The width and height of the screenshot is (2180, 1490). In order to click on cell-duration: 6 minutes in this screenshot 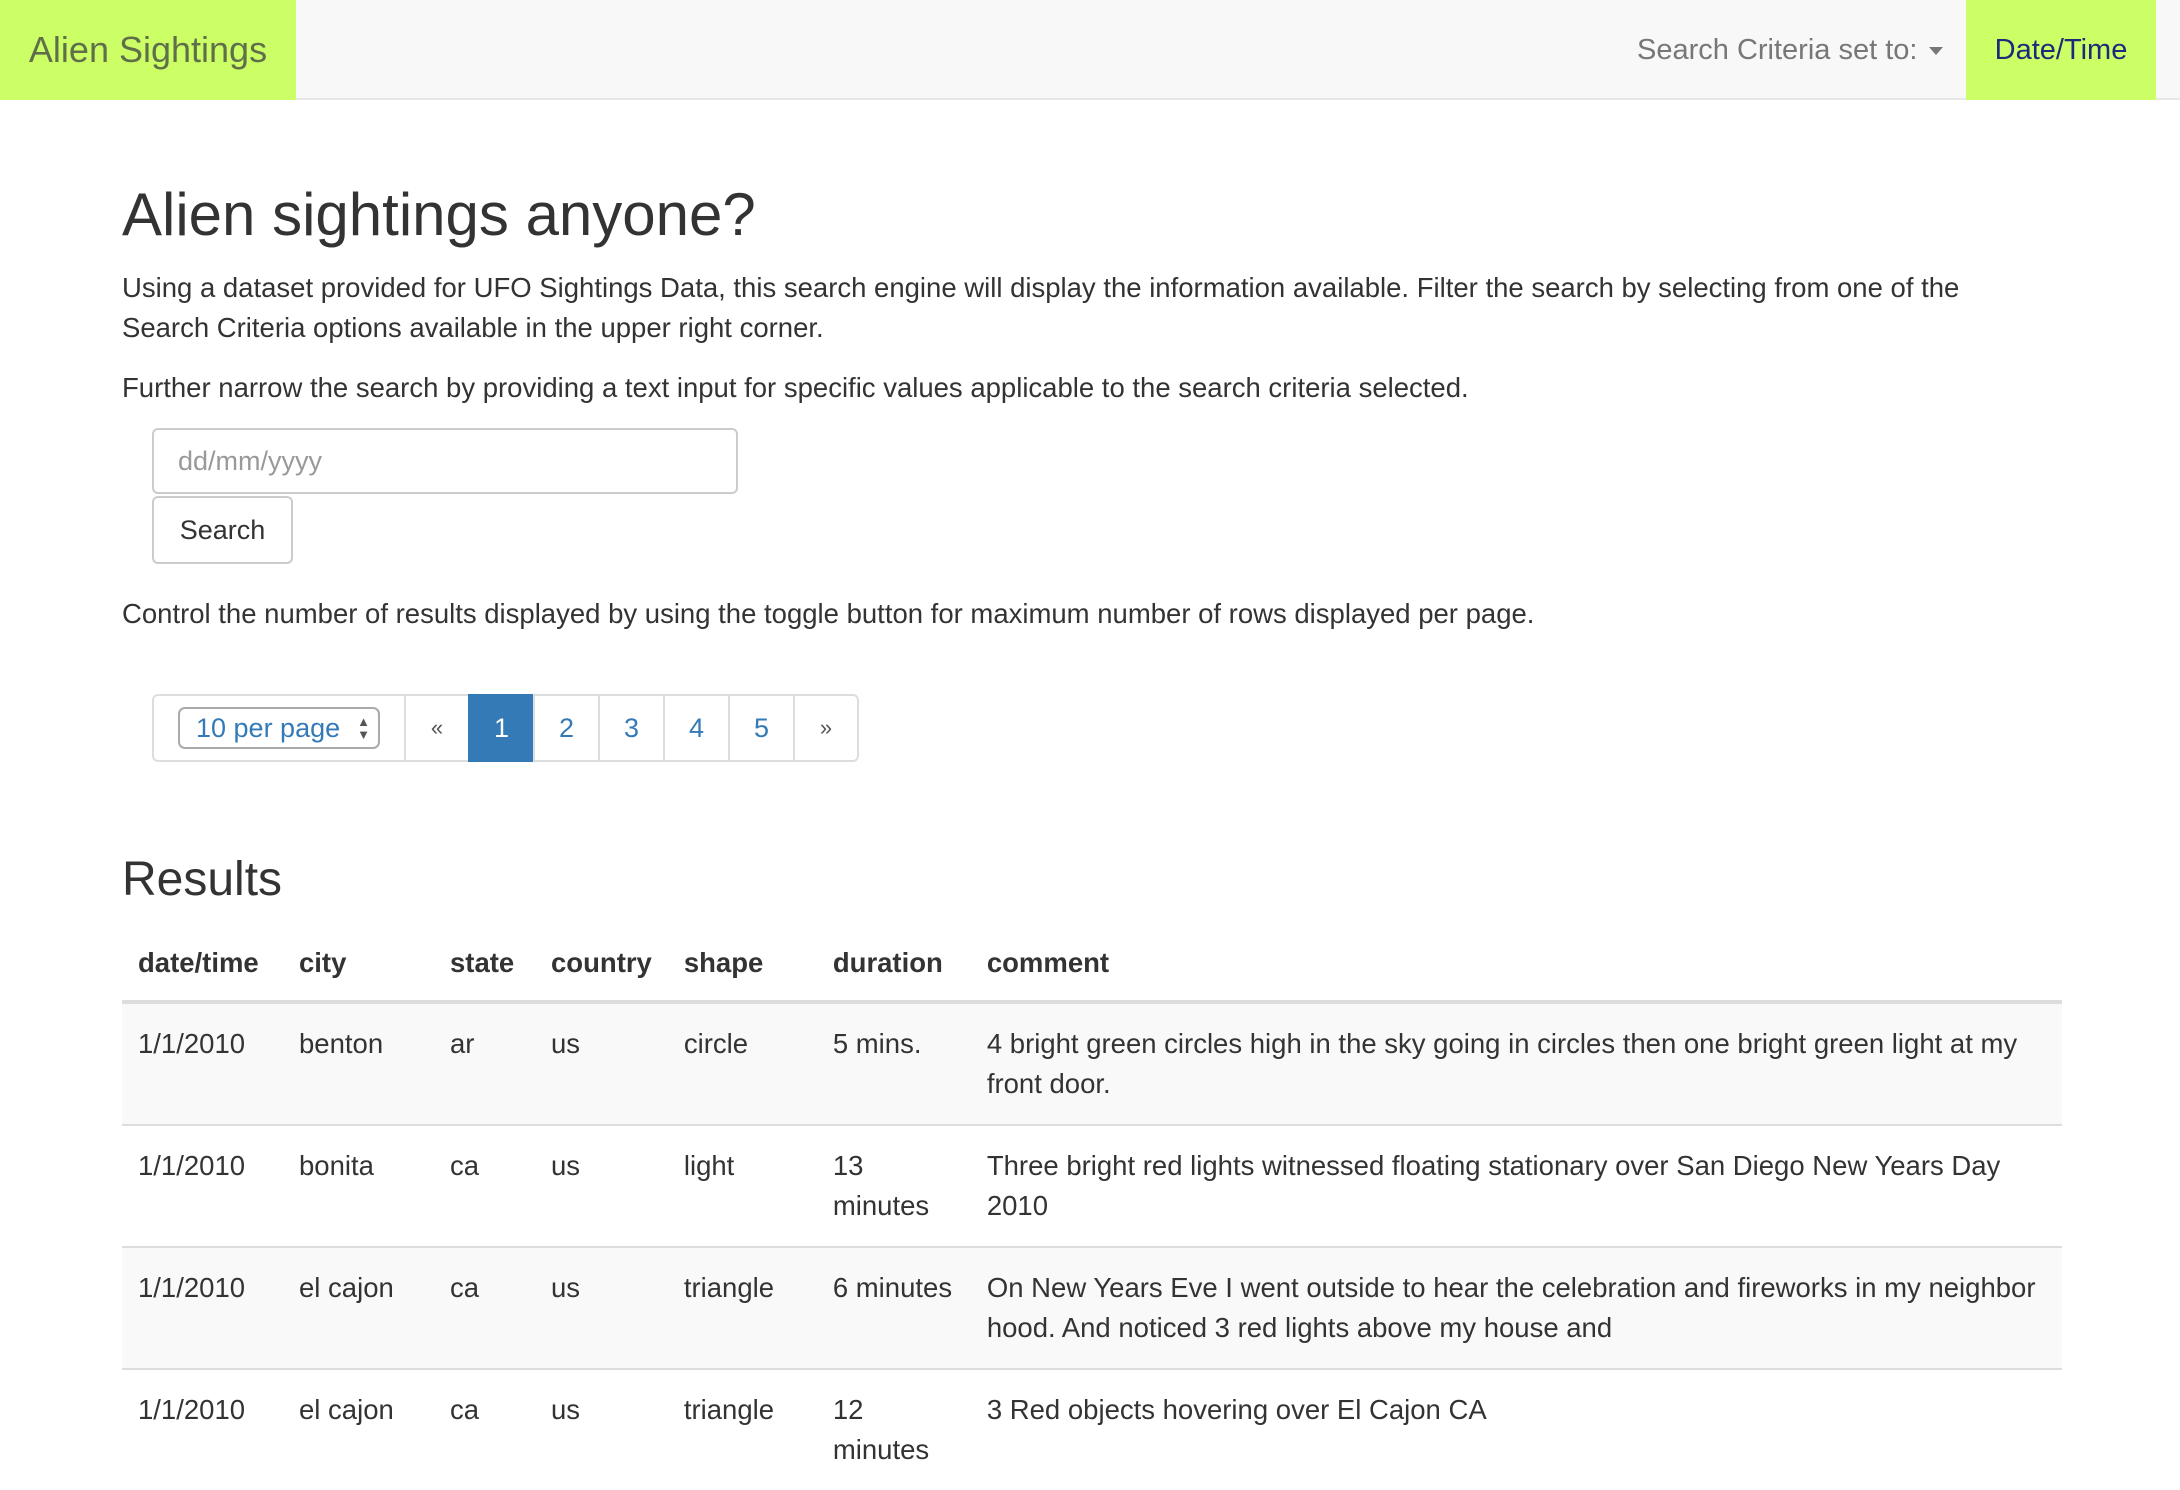, I will do `click(893, 1307)`.